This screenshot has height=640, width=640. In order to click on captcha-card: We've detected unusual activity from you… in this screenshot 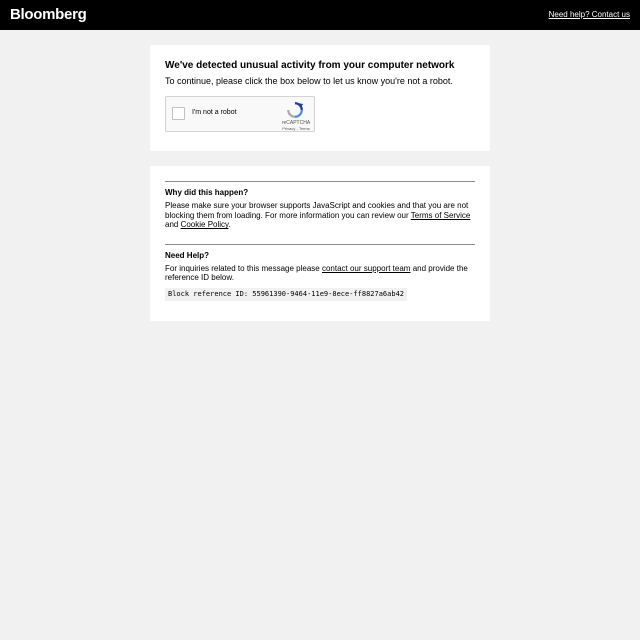, I will do `click(320, 98)`.